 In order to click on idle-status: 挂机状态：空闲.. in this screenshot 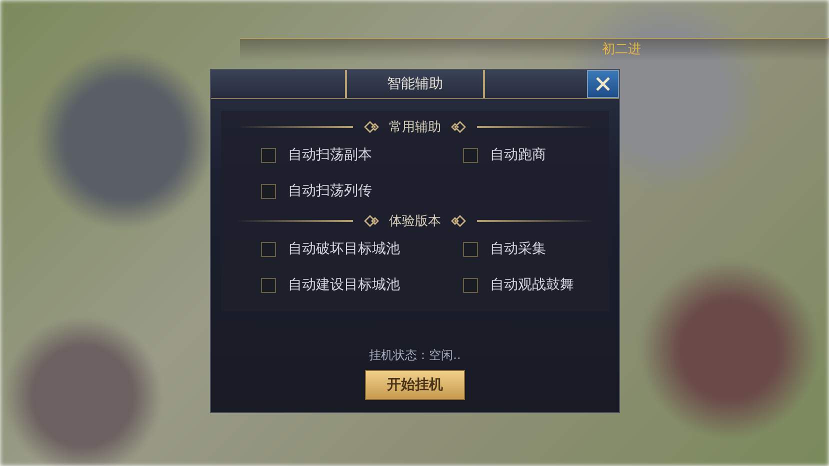, I will do `click(415, 355)`.